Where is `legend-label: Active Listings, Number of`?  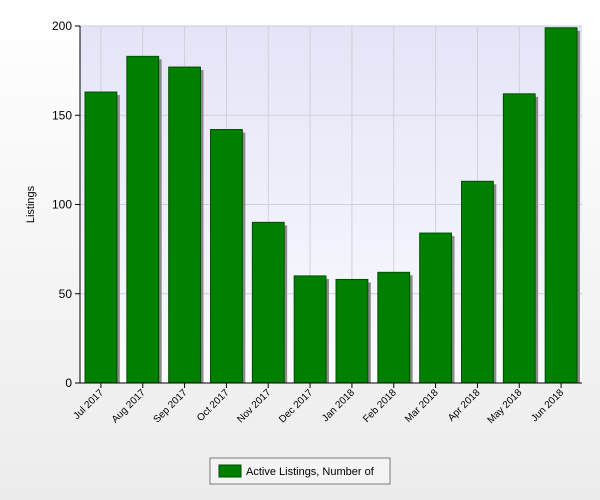
legend-label: Active Listings, Number of is located at coordinates (310, 472).